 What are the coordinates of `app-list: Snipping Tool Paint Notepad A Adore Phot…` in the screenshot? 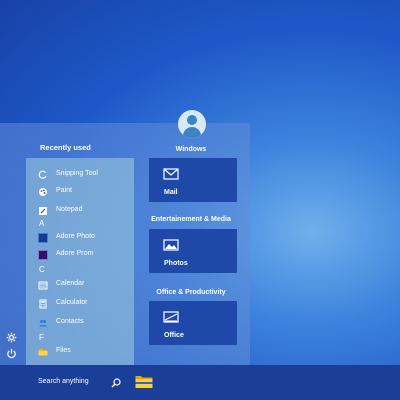 It's located at (80, 261).